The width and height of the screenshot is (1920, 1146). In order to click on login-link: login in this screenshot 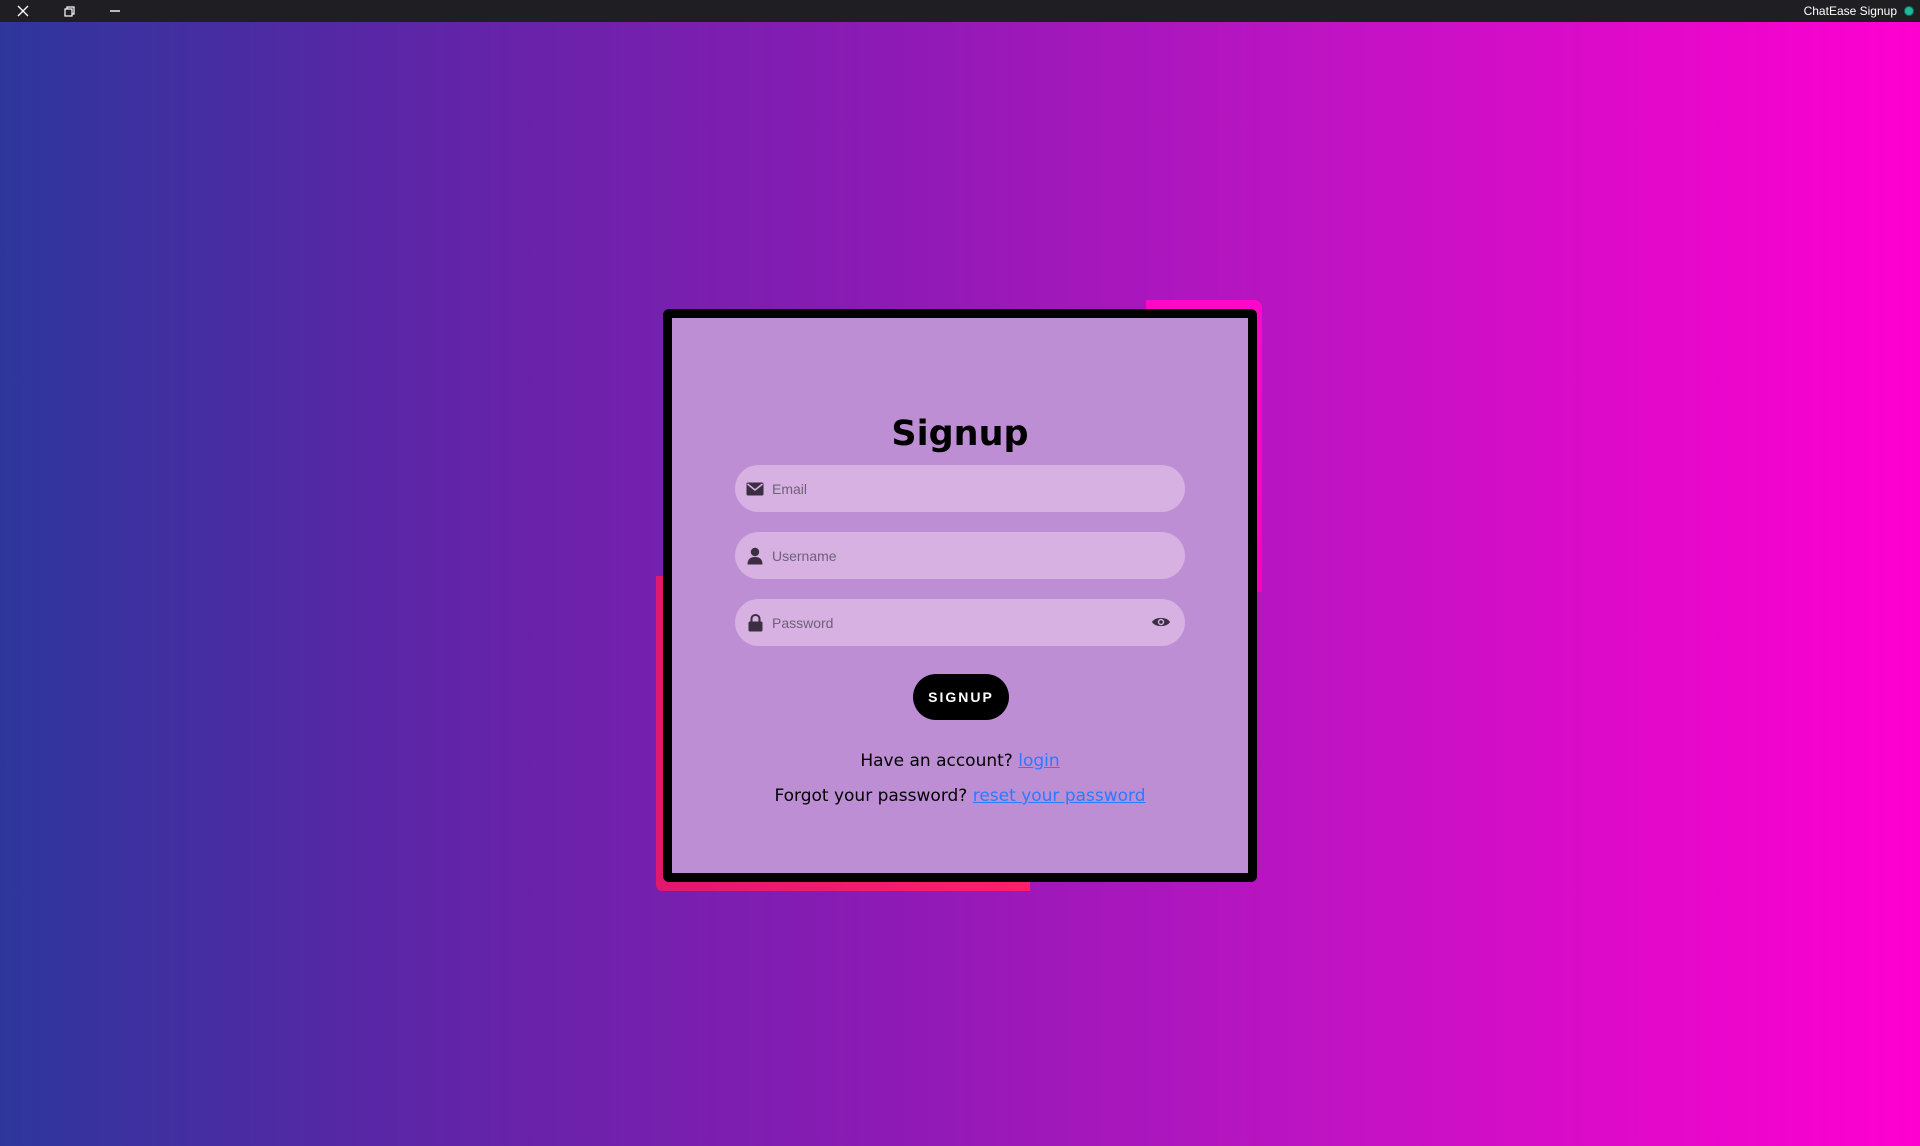, I will do `click(1038, 761)`.